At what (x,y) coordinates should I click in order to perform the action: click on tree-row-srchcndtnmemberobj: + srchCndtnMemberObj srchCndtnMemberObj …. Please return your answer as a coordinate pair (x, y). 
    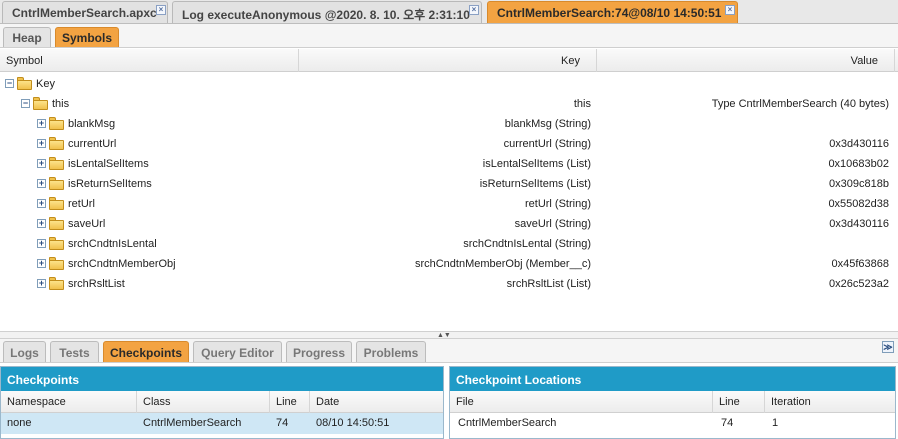
    Looking at the image, I should click on (449, 264).